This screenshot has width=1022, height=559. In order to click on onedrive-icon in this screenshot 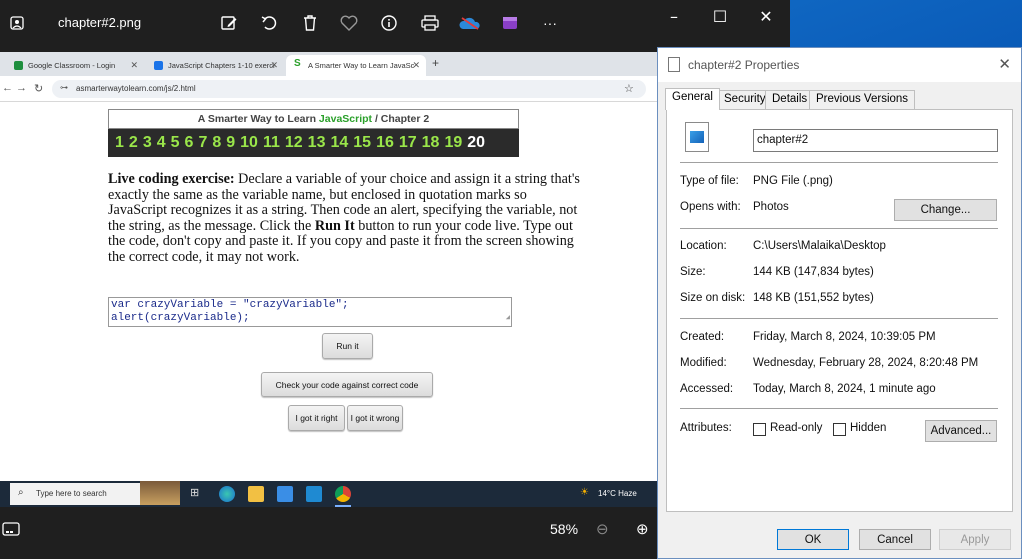, I will do `click(470, 23)`.